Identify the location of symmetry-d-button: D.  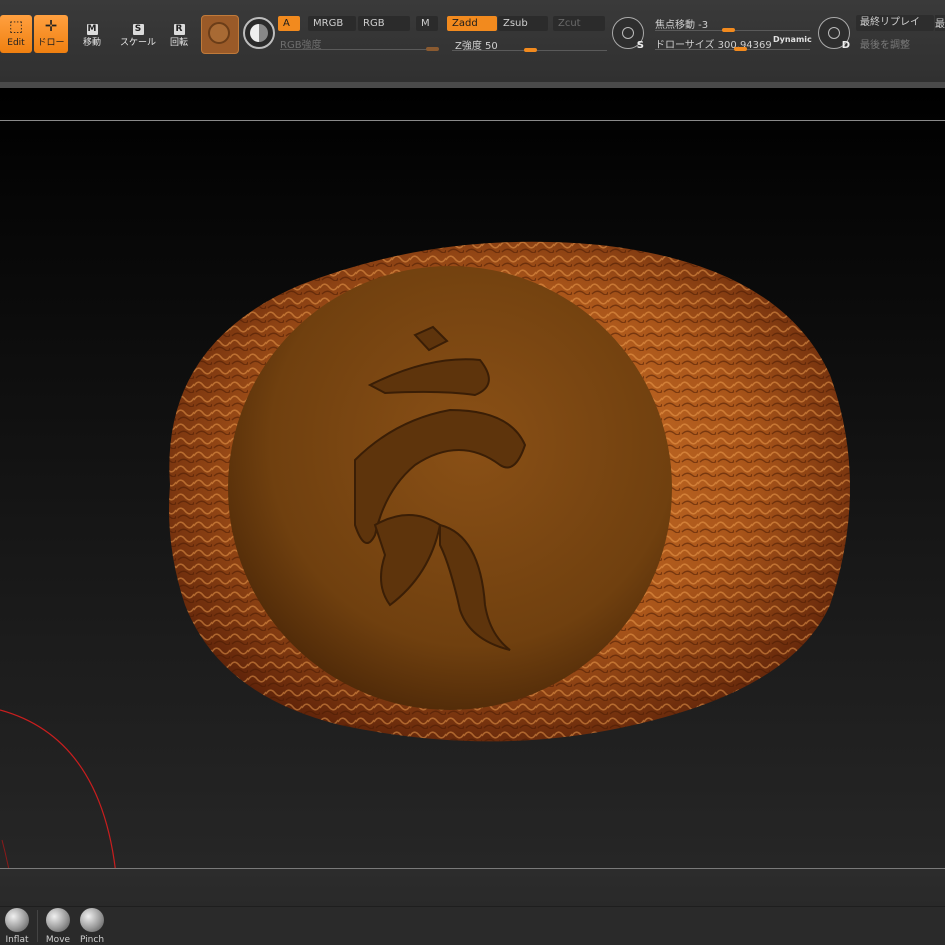
(834, 34).